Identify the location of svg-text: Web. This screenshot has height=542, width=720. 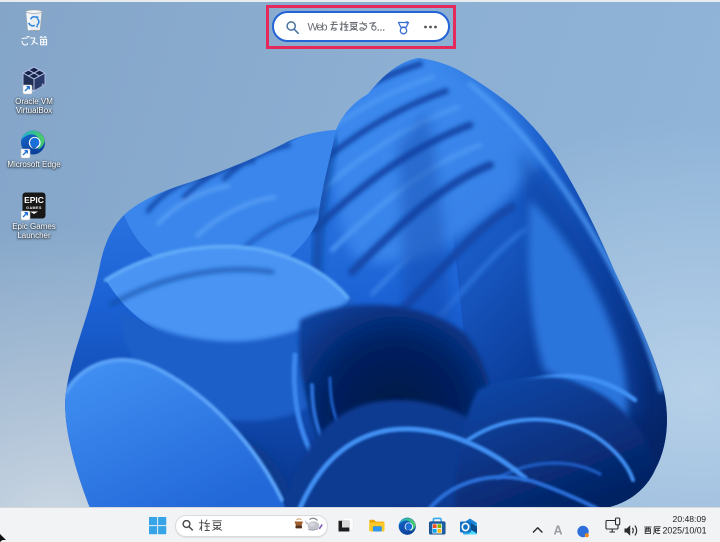
(318, 28).